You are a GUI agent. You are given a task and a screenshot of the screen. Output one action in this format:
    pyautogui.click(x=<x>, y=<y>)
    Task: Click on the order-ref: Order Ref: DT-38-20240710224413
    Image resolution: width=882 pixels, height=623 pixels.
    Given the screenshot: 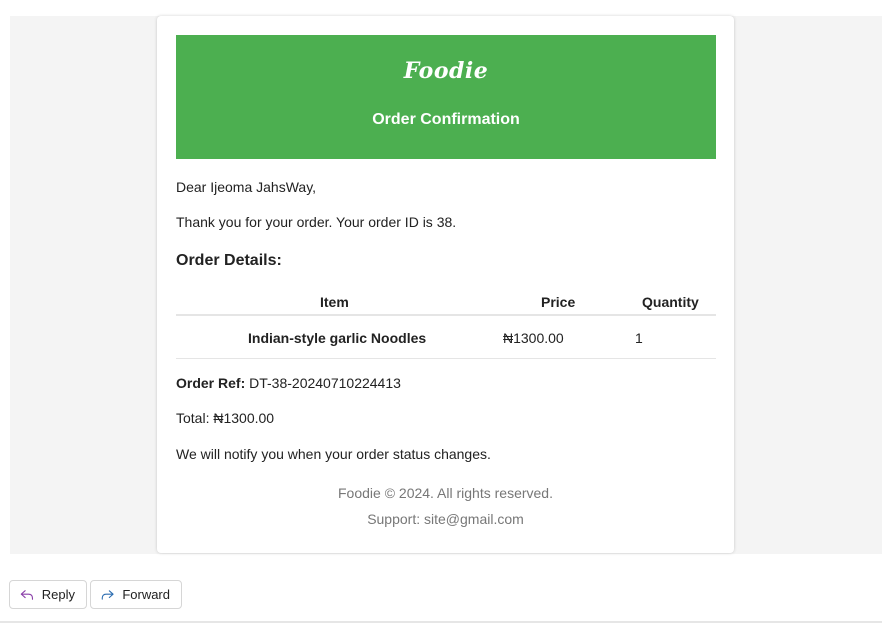 What is the action you would take?
    pyautogui.click(x=288, y=383)
    